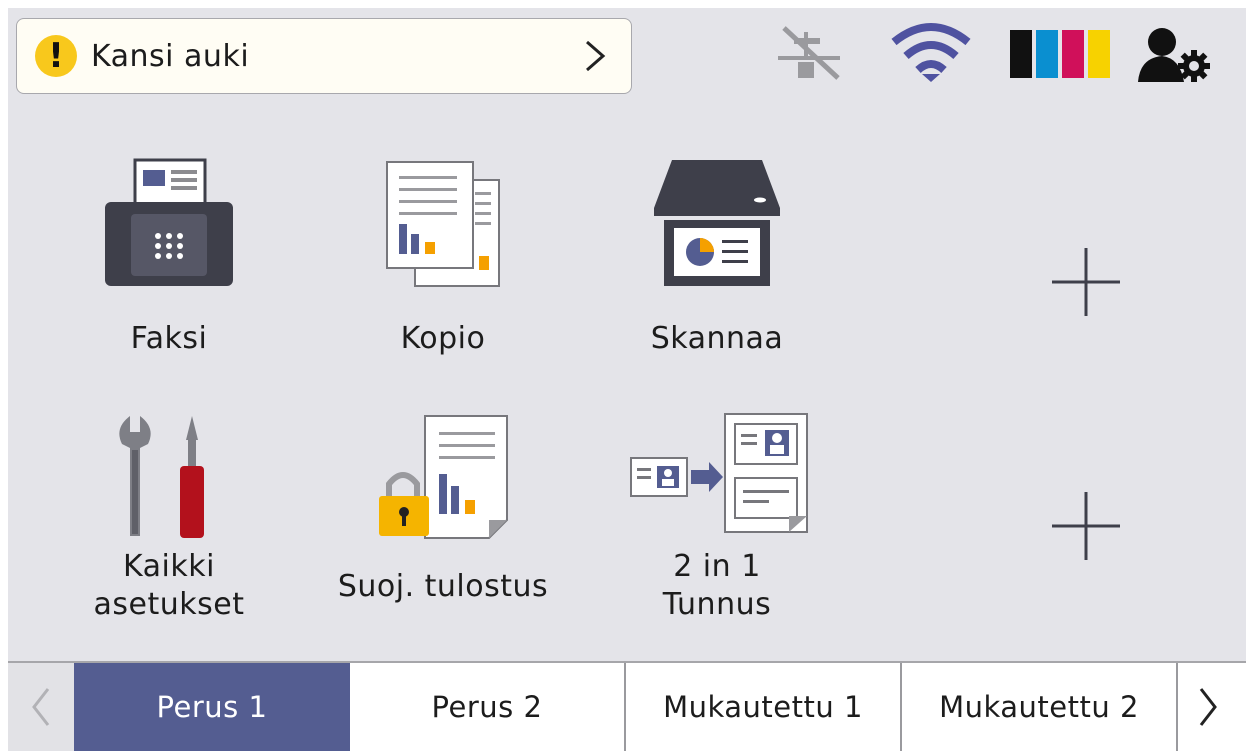  Describe the element at coordinates (212, 707) in the screenshot. I see `tab-perus-1: Perus 1` at that location.